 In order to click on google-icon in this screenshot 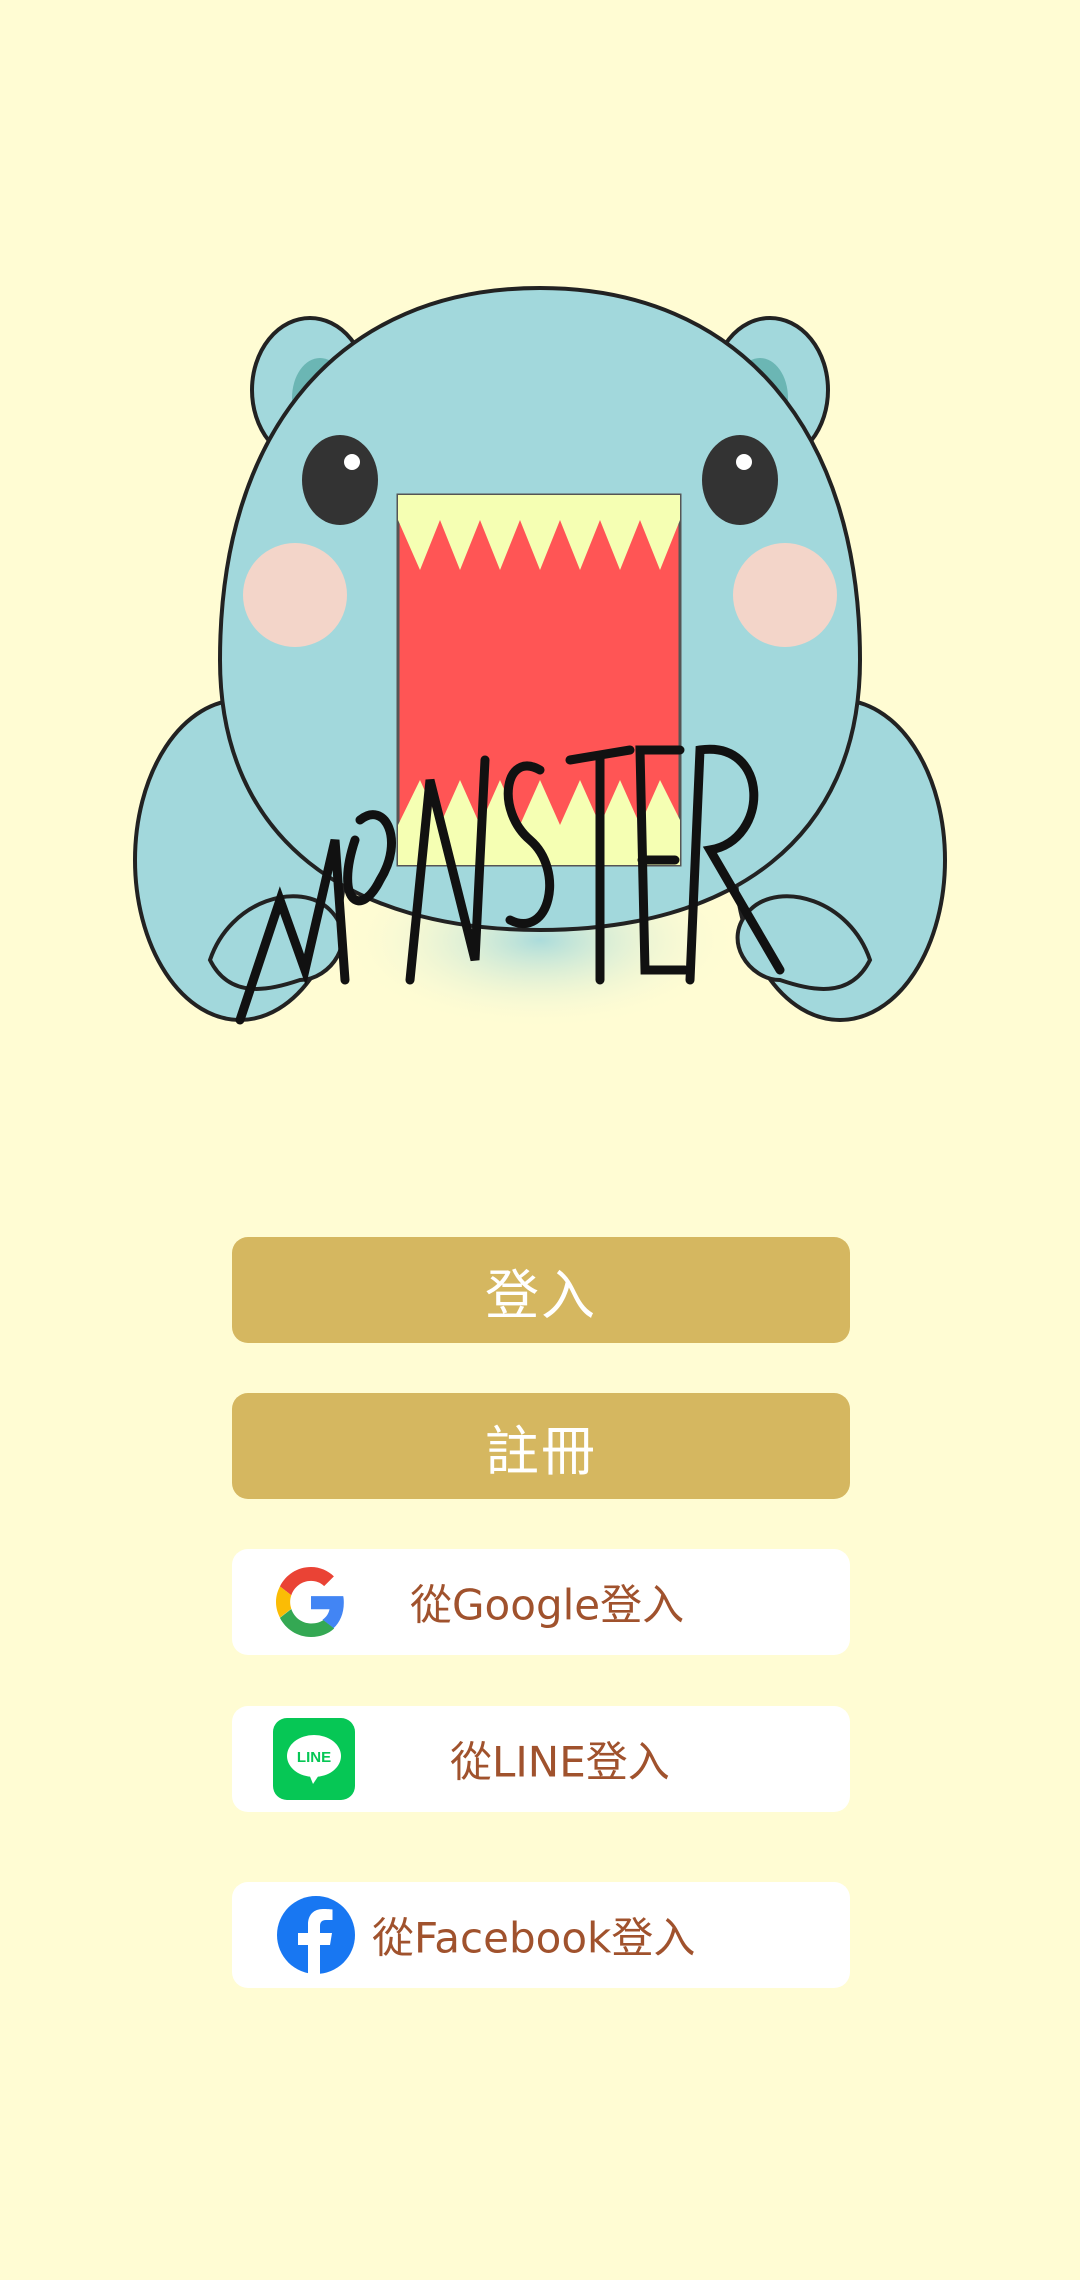, I will do `click(310, 1602)`.